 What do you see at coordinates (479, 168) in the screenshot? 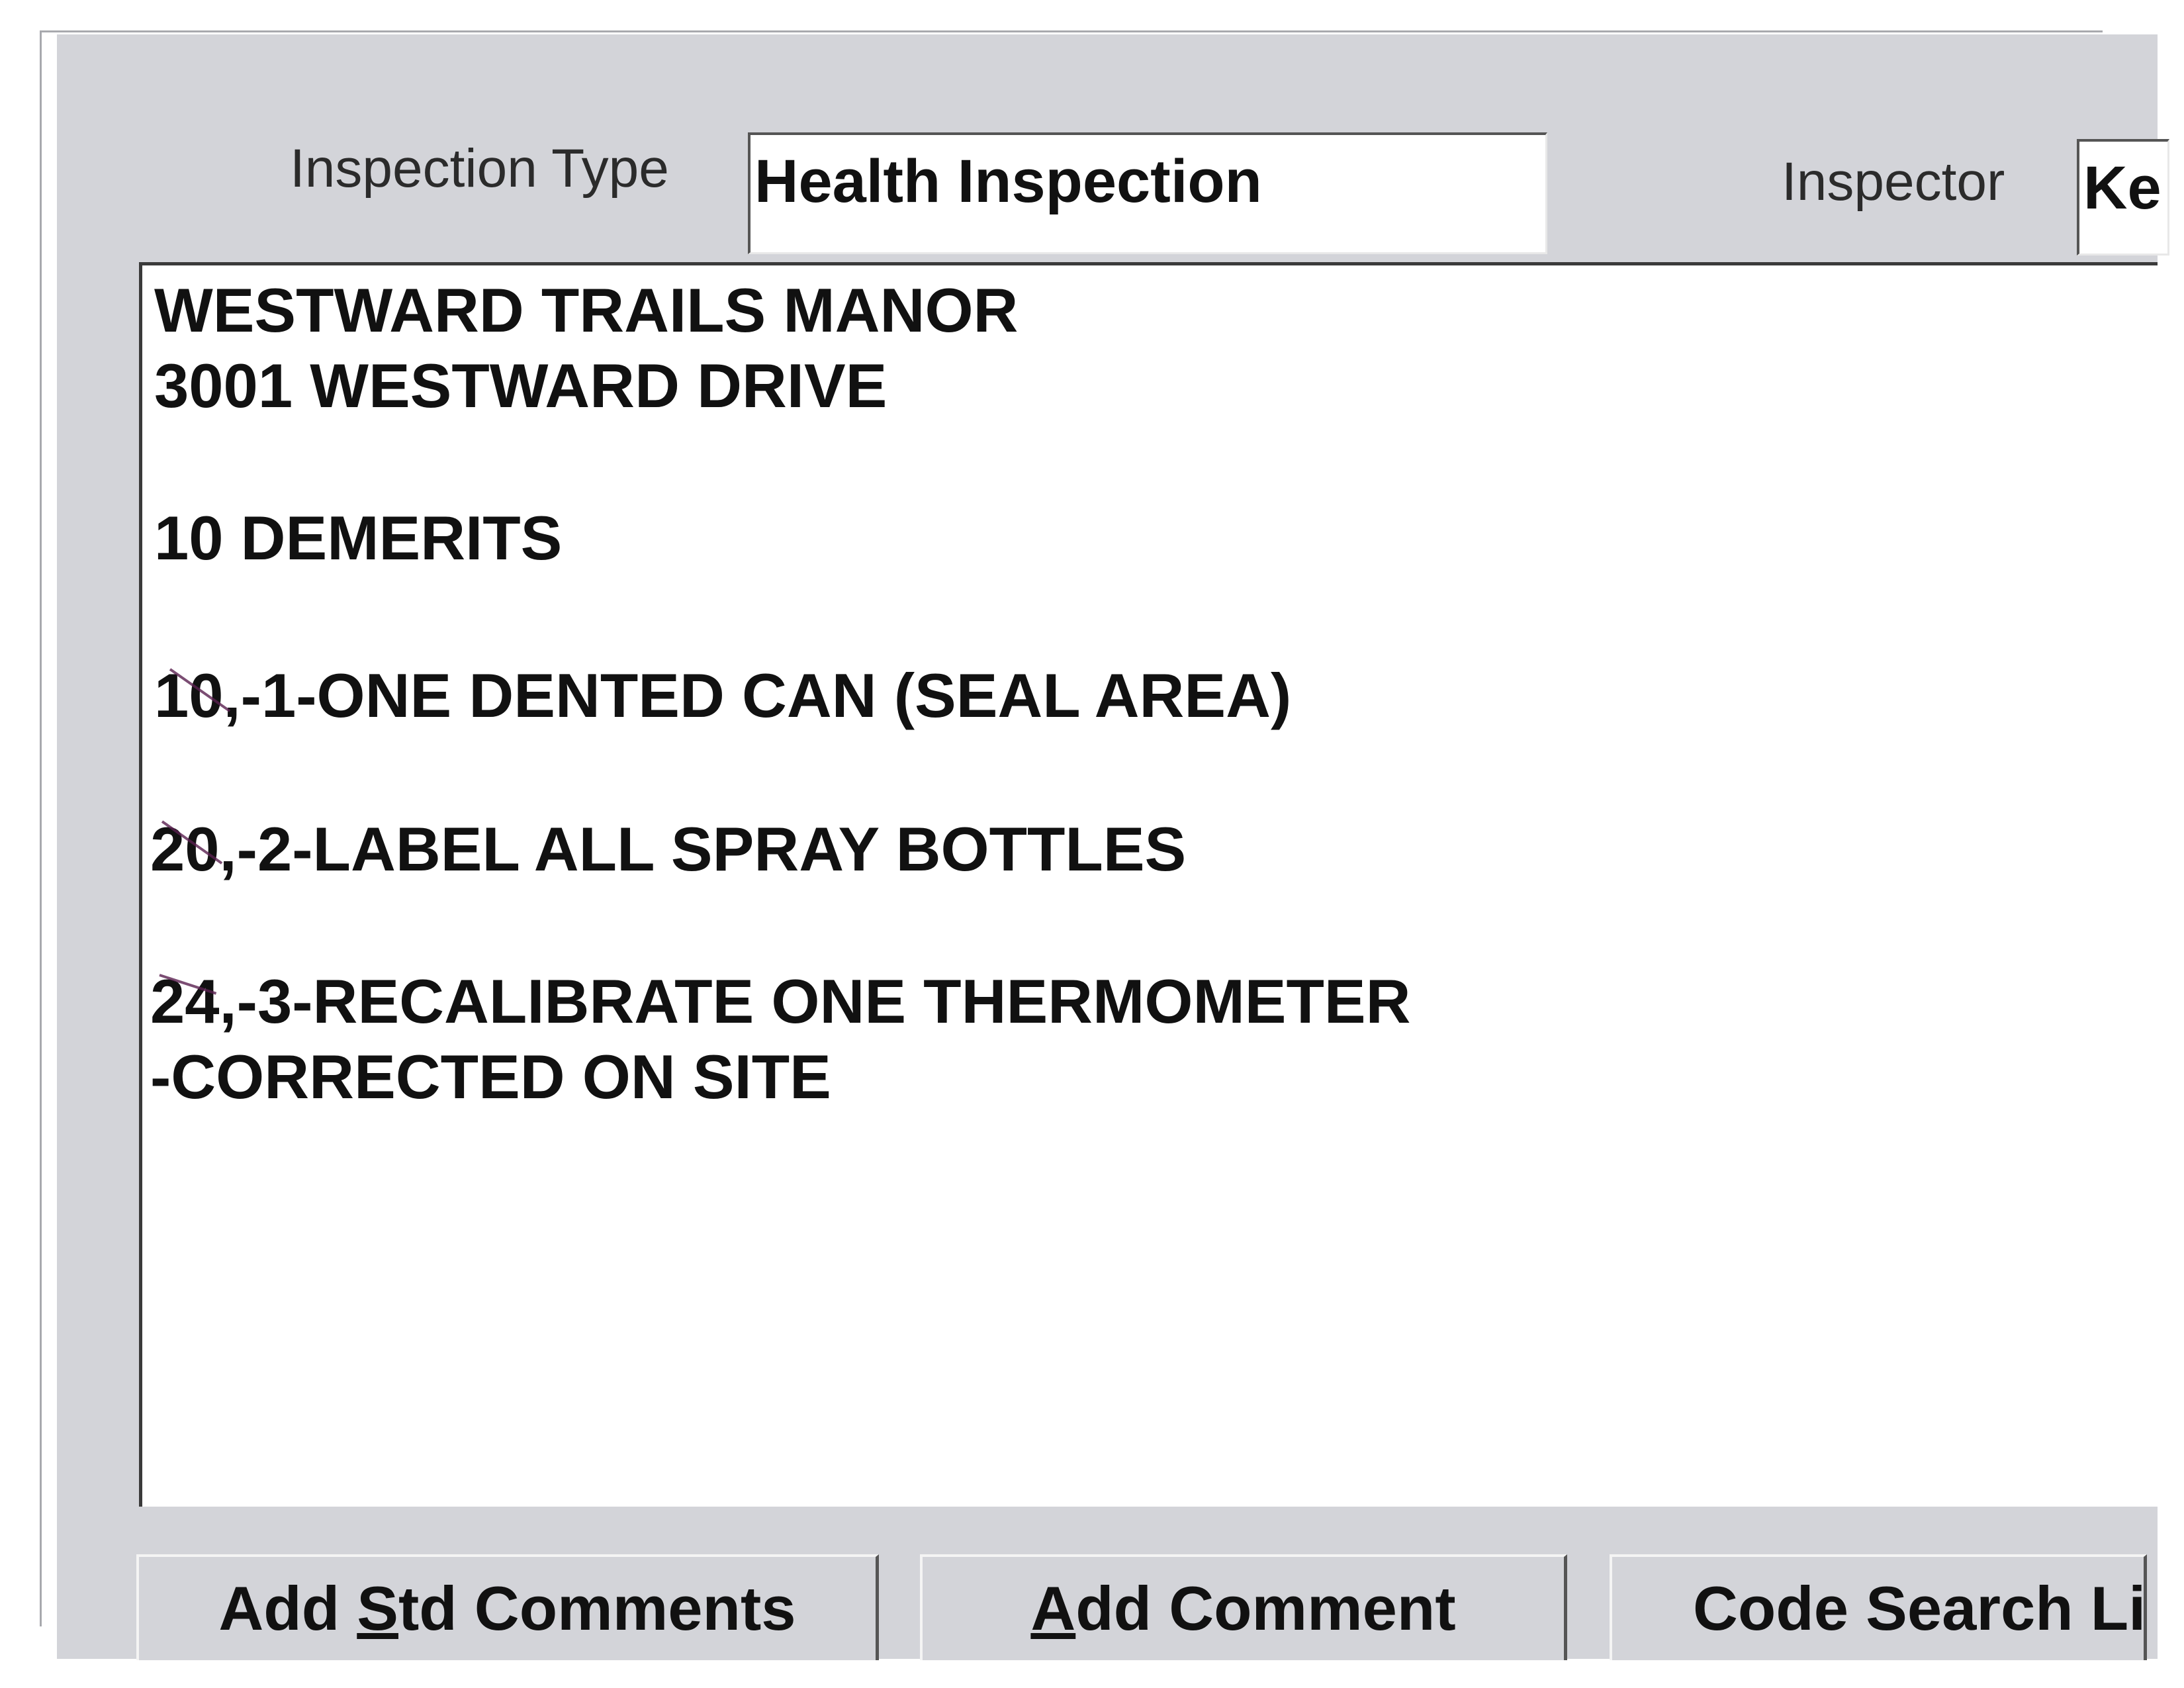
I see `inspection-type-label: Inspection Type` at bounding box center [479, 168].